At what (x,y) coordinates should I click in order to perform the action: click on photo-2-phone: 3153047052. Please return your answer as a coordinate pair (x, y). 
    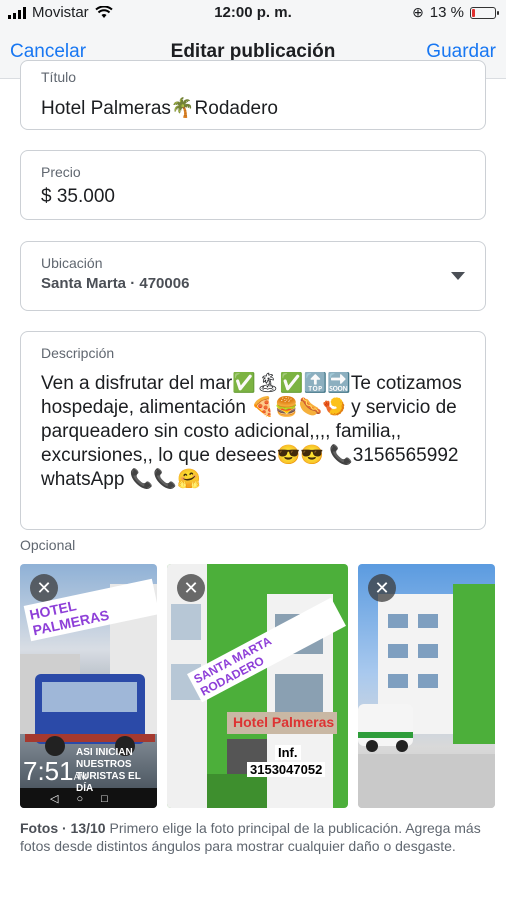
    Looking at the image, I should click on (286, 769).